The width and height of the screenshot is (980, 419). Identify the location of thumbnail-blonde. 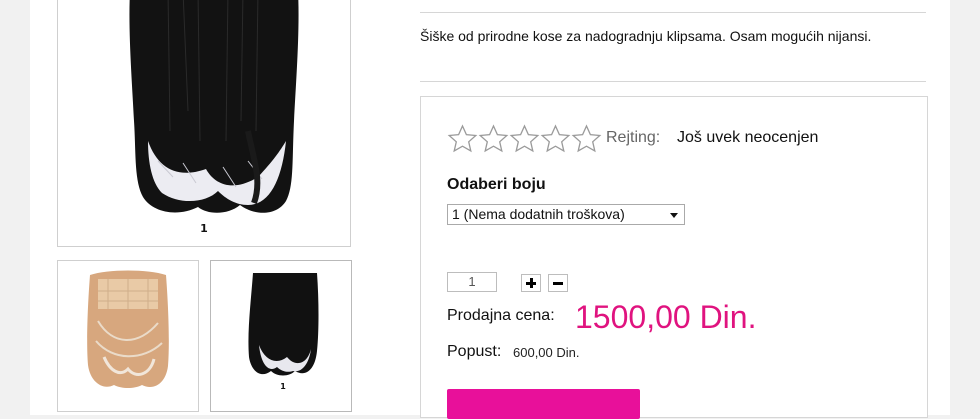
(128, 336).